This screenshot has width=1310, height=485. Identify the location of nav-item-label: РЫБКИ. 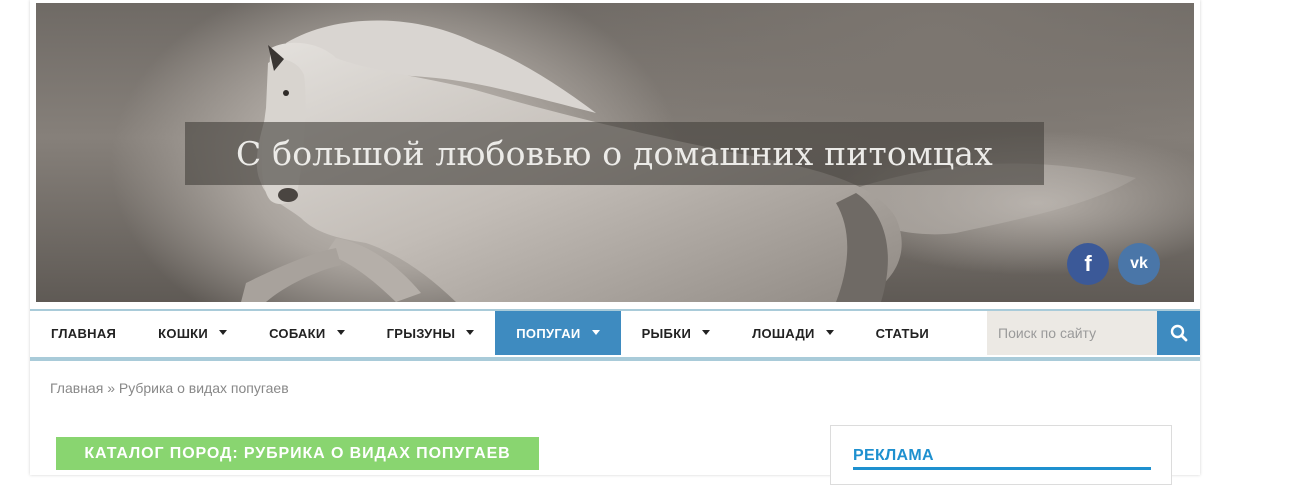
(666, 333).